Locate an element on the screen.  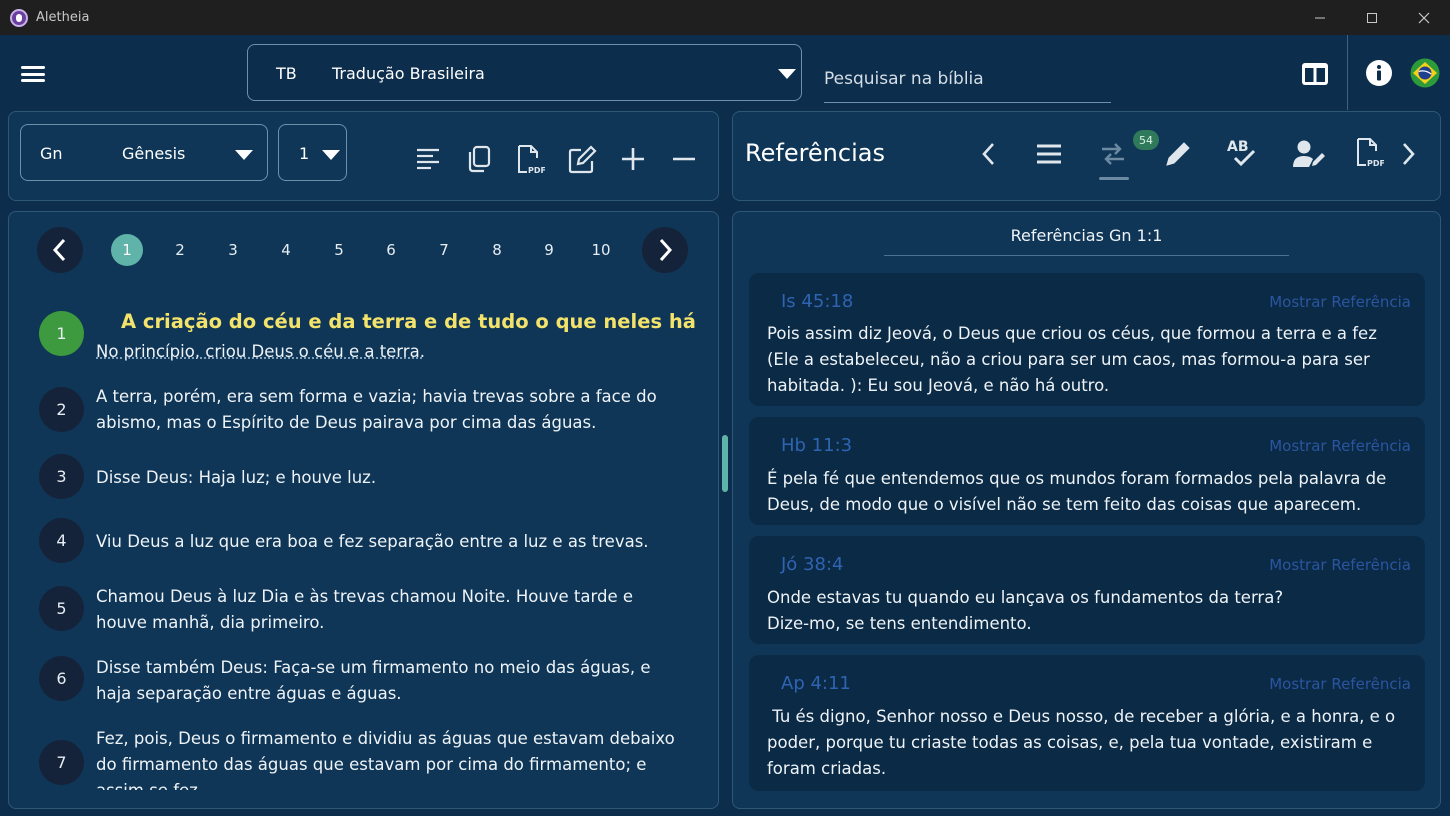
swap-arrows-icon is located at coordinates (1113, 154).